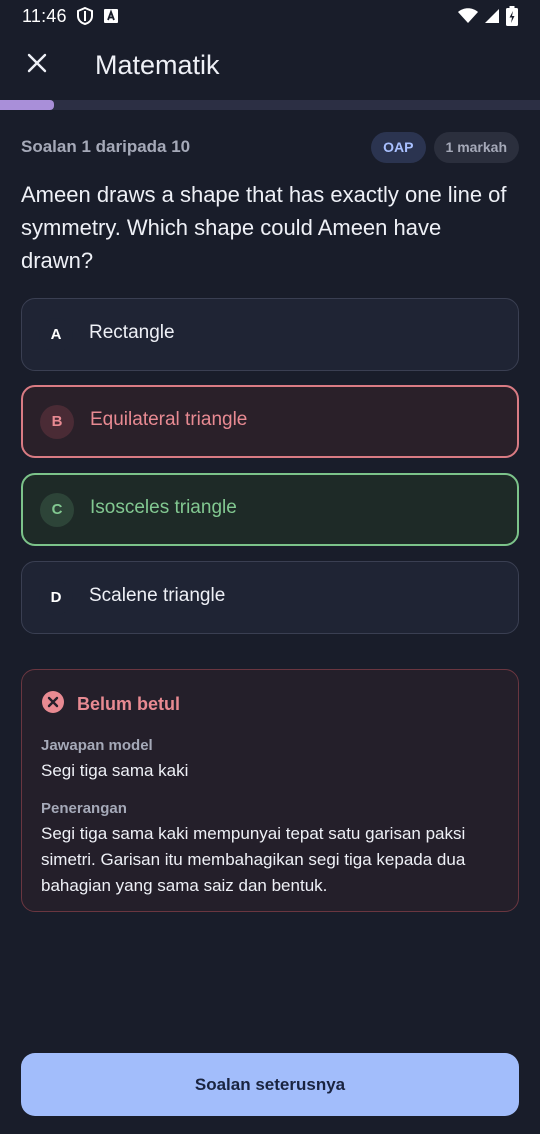  What do you see at coordinates (270, 704) in the screenshot?
I see `feedback-header: Belum betul` at bounding box center [270, 704].